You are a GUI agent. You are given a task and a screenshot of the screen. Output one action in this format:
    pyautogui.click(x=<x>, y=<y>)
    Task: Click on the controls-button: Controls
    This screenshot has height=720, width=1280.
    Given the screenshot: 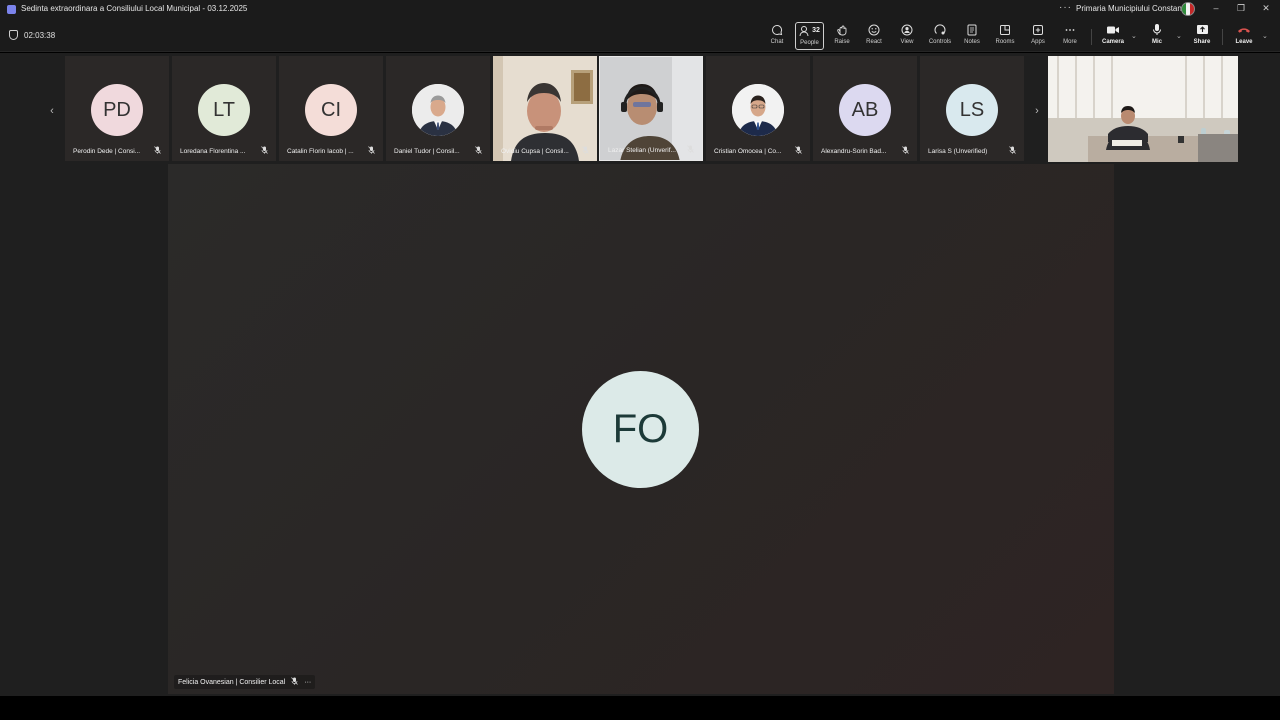 What is the action you would take?
    pyautogui.click(x=940, y=36)
    